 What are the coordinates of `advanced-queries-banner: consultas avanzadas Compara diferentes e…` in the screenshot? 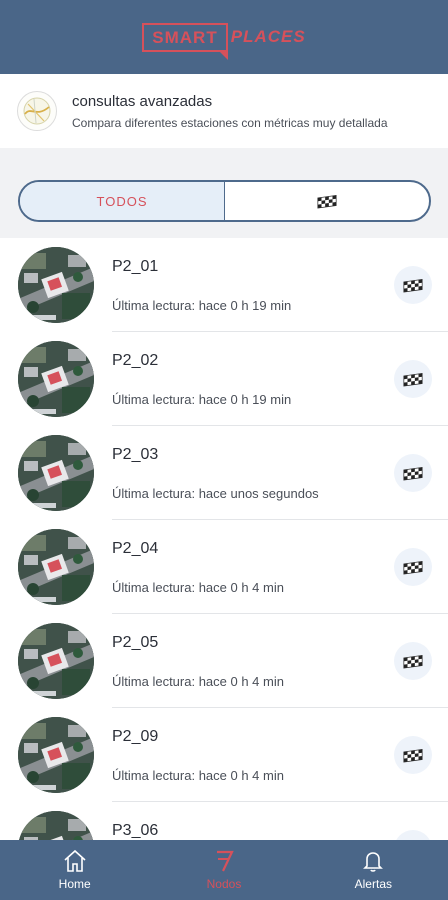 It's located at (224, 111).